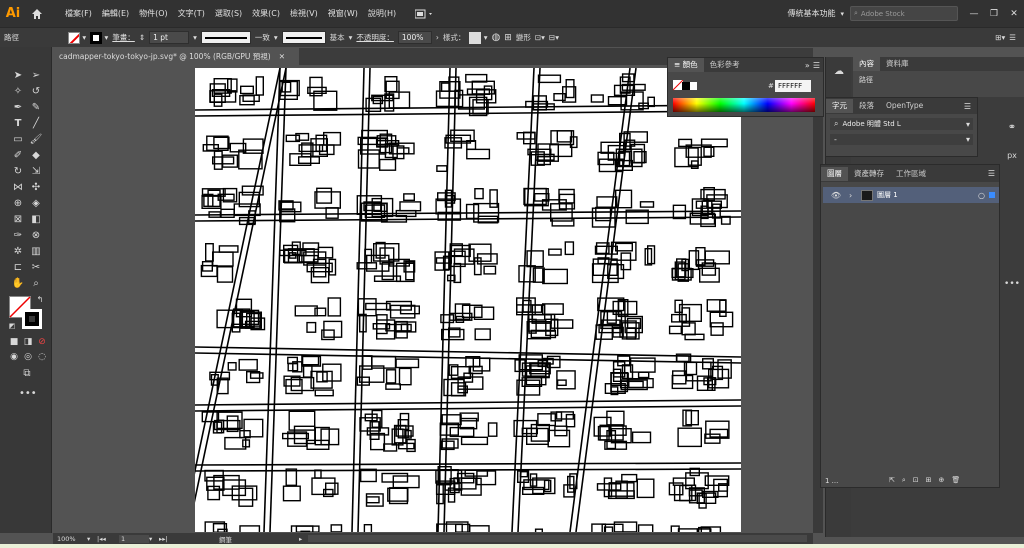  Describe the element at coordinates (904, 13) in the screenshot. I see `stock-search-input: ⌕ Adobe Stock` at that location.